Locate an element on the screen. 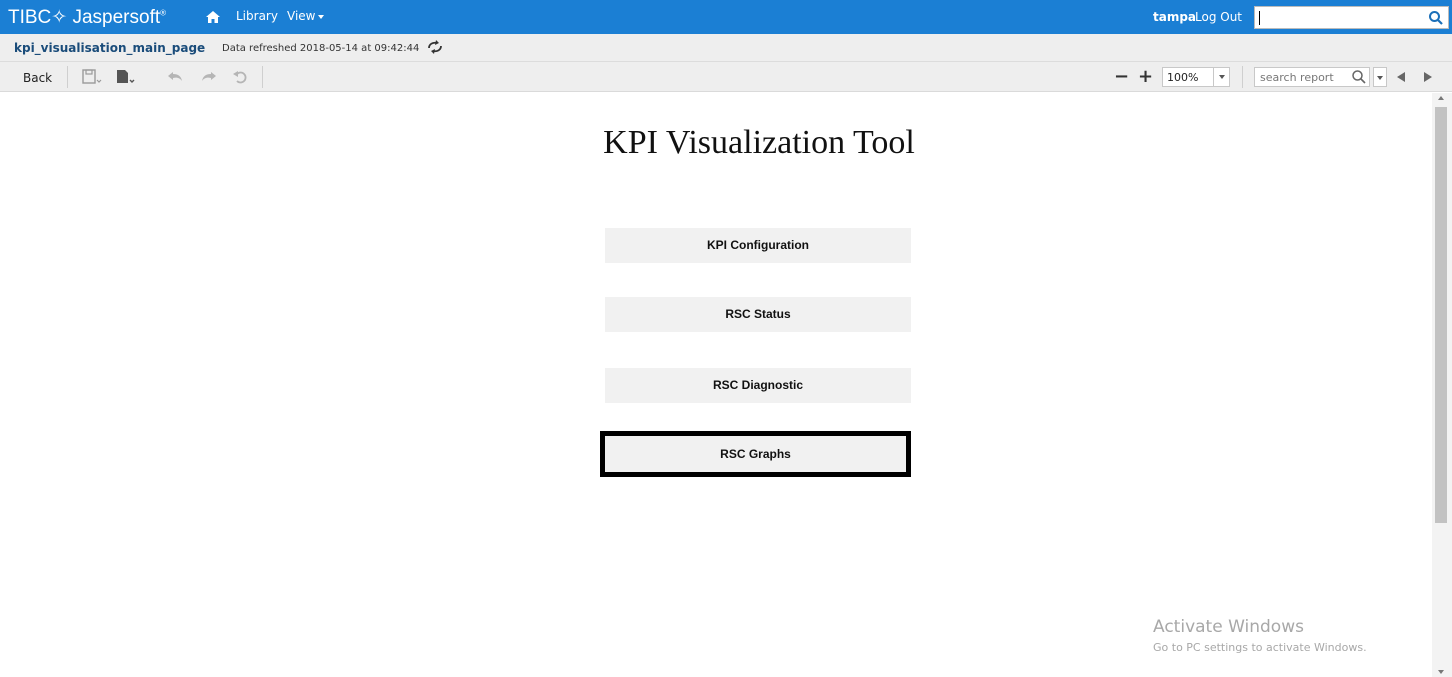 This screenshot has width=1452, height=677. scroll-up-icon is located at coordinates (1441, 98).